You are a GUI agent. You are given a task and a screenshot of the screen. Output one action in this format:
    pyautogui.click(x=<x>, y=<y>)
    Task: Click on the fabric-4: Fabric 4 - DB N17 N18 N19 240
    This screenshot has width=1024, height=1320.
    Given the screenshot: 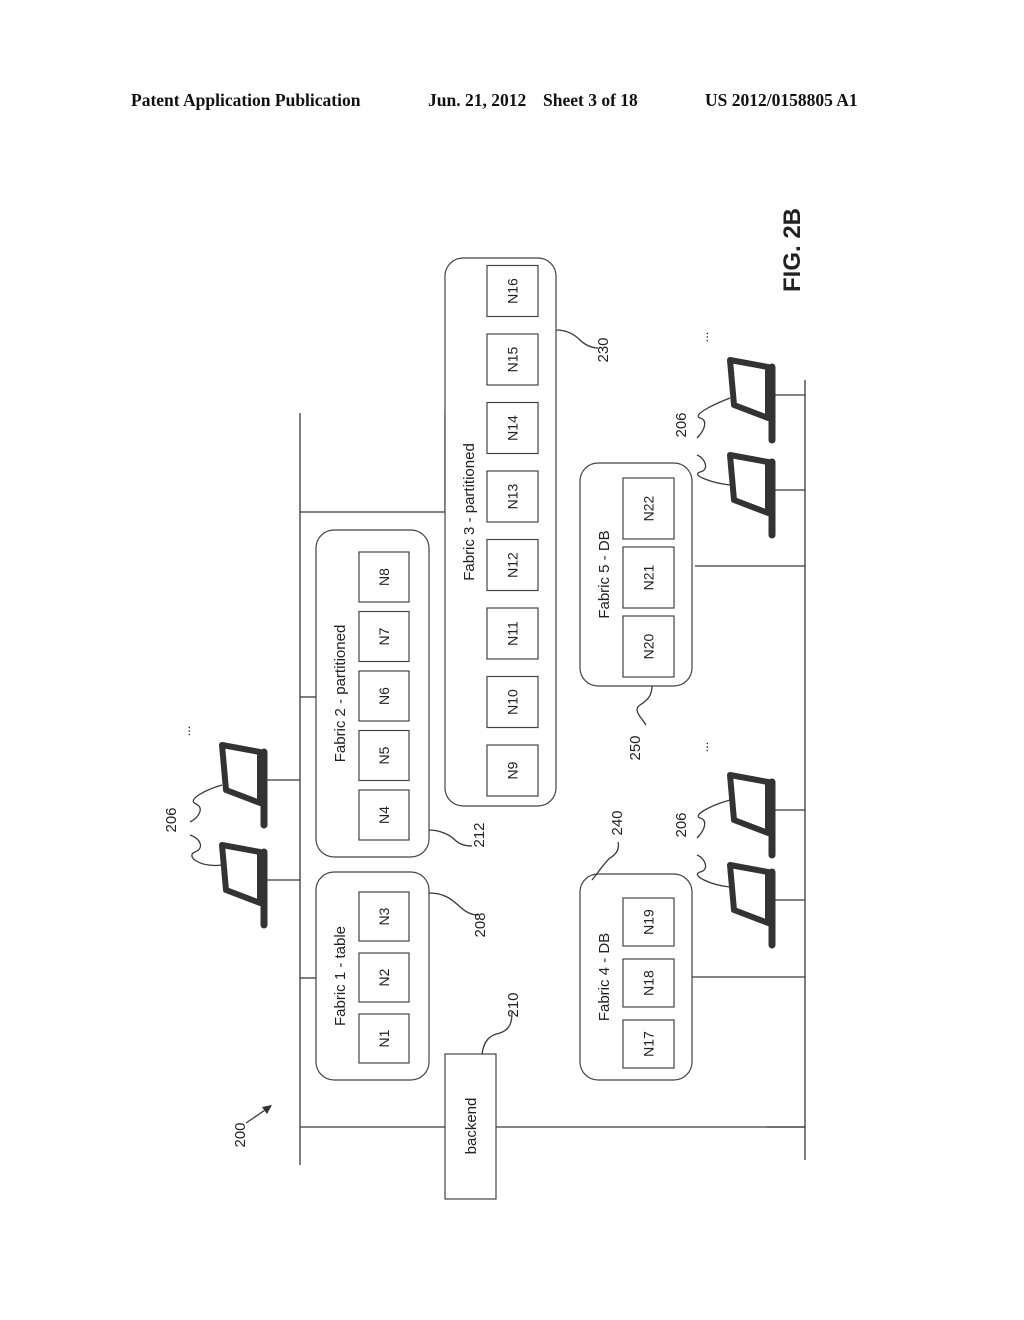 What is the action you would take?
    pyautogui.click(x=636, y=945)
    